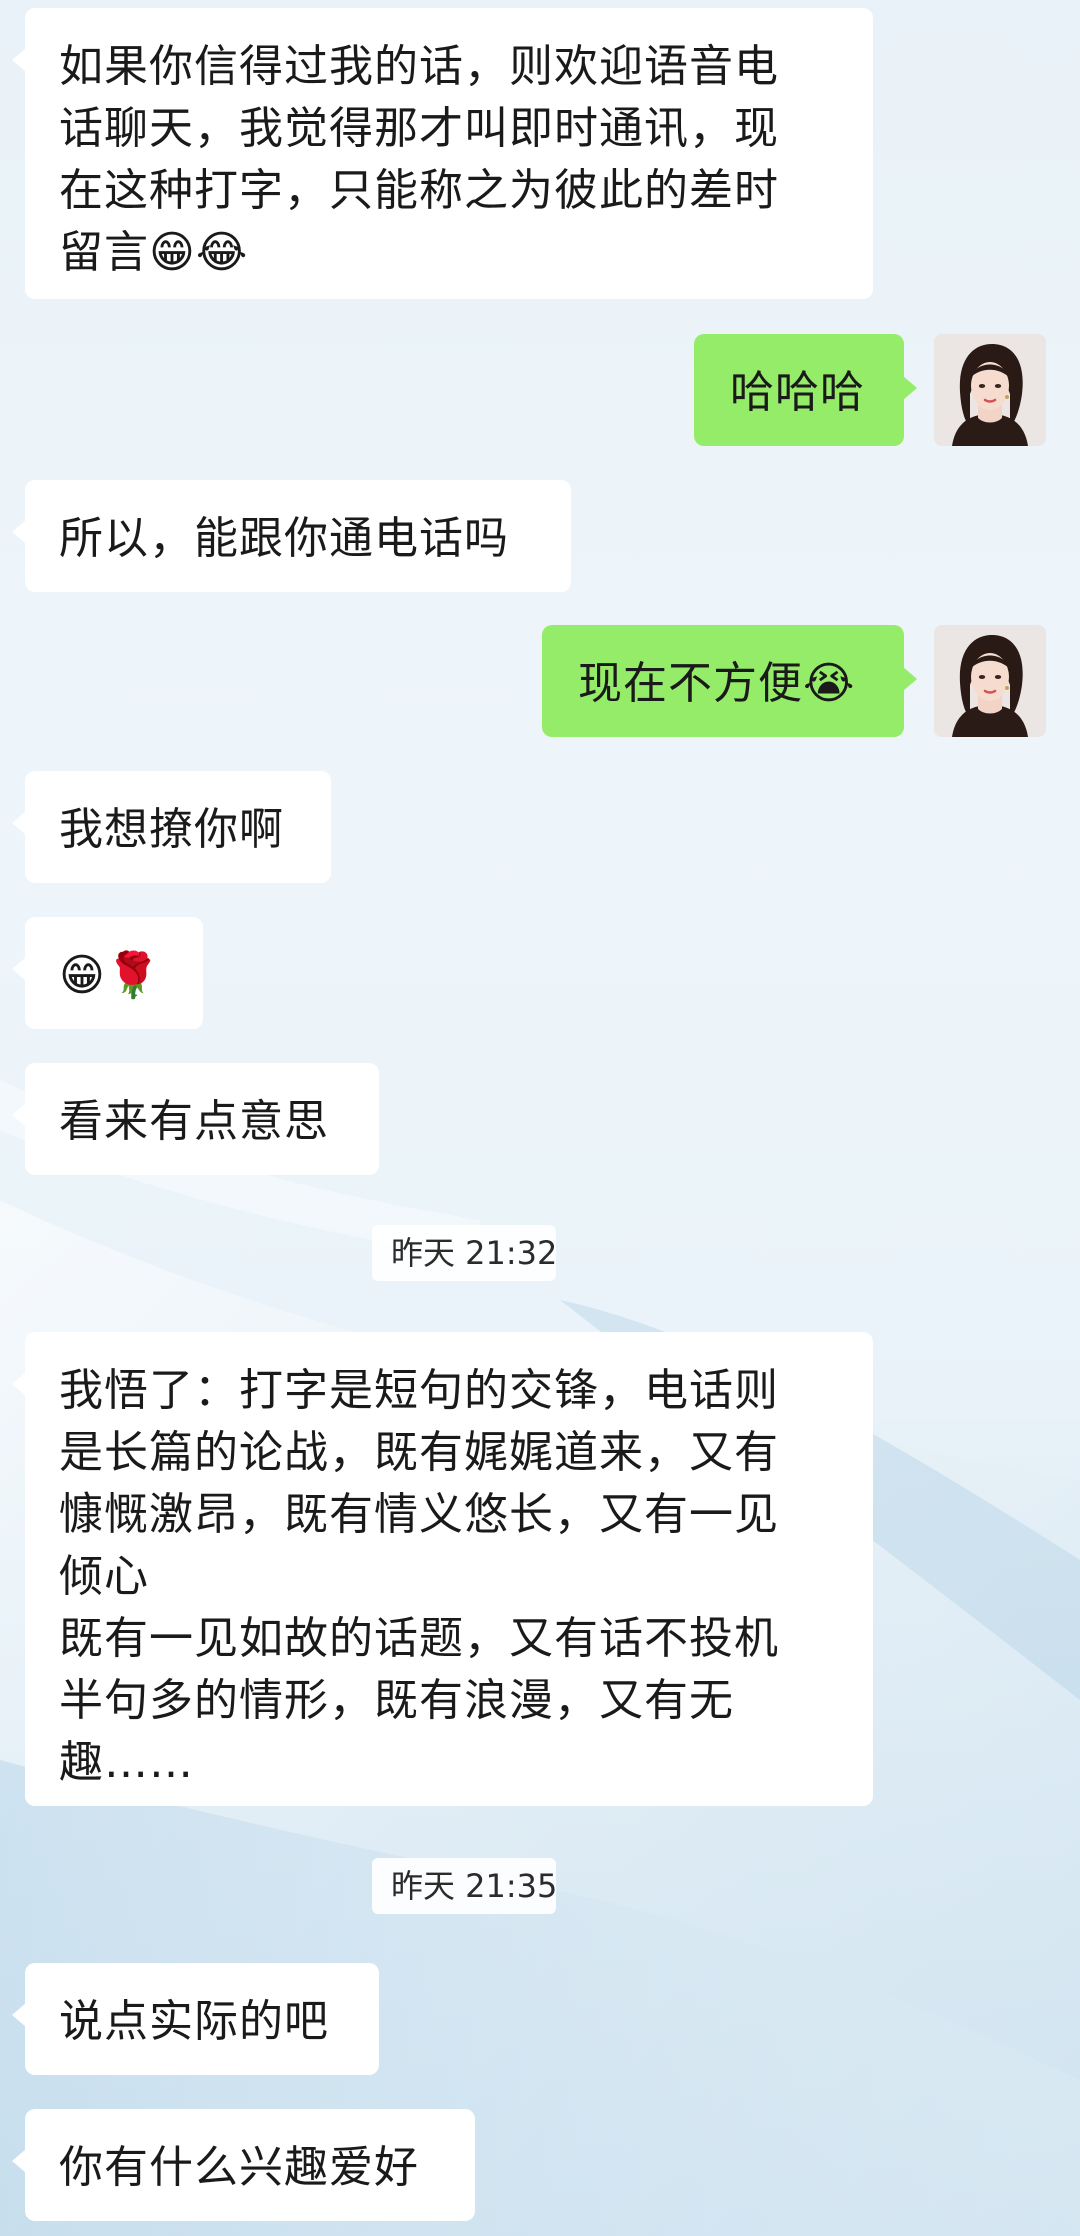  What do you see at coordinates (195, 1119) in the screenshot?
I see `incoming-message-bubble: 看来有点意思` at bounding box center [195, 1119].